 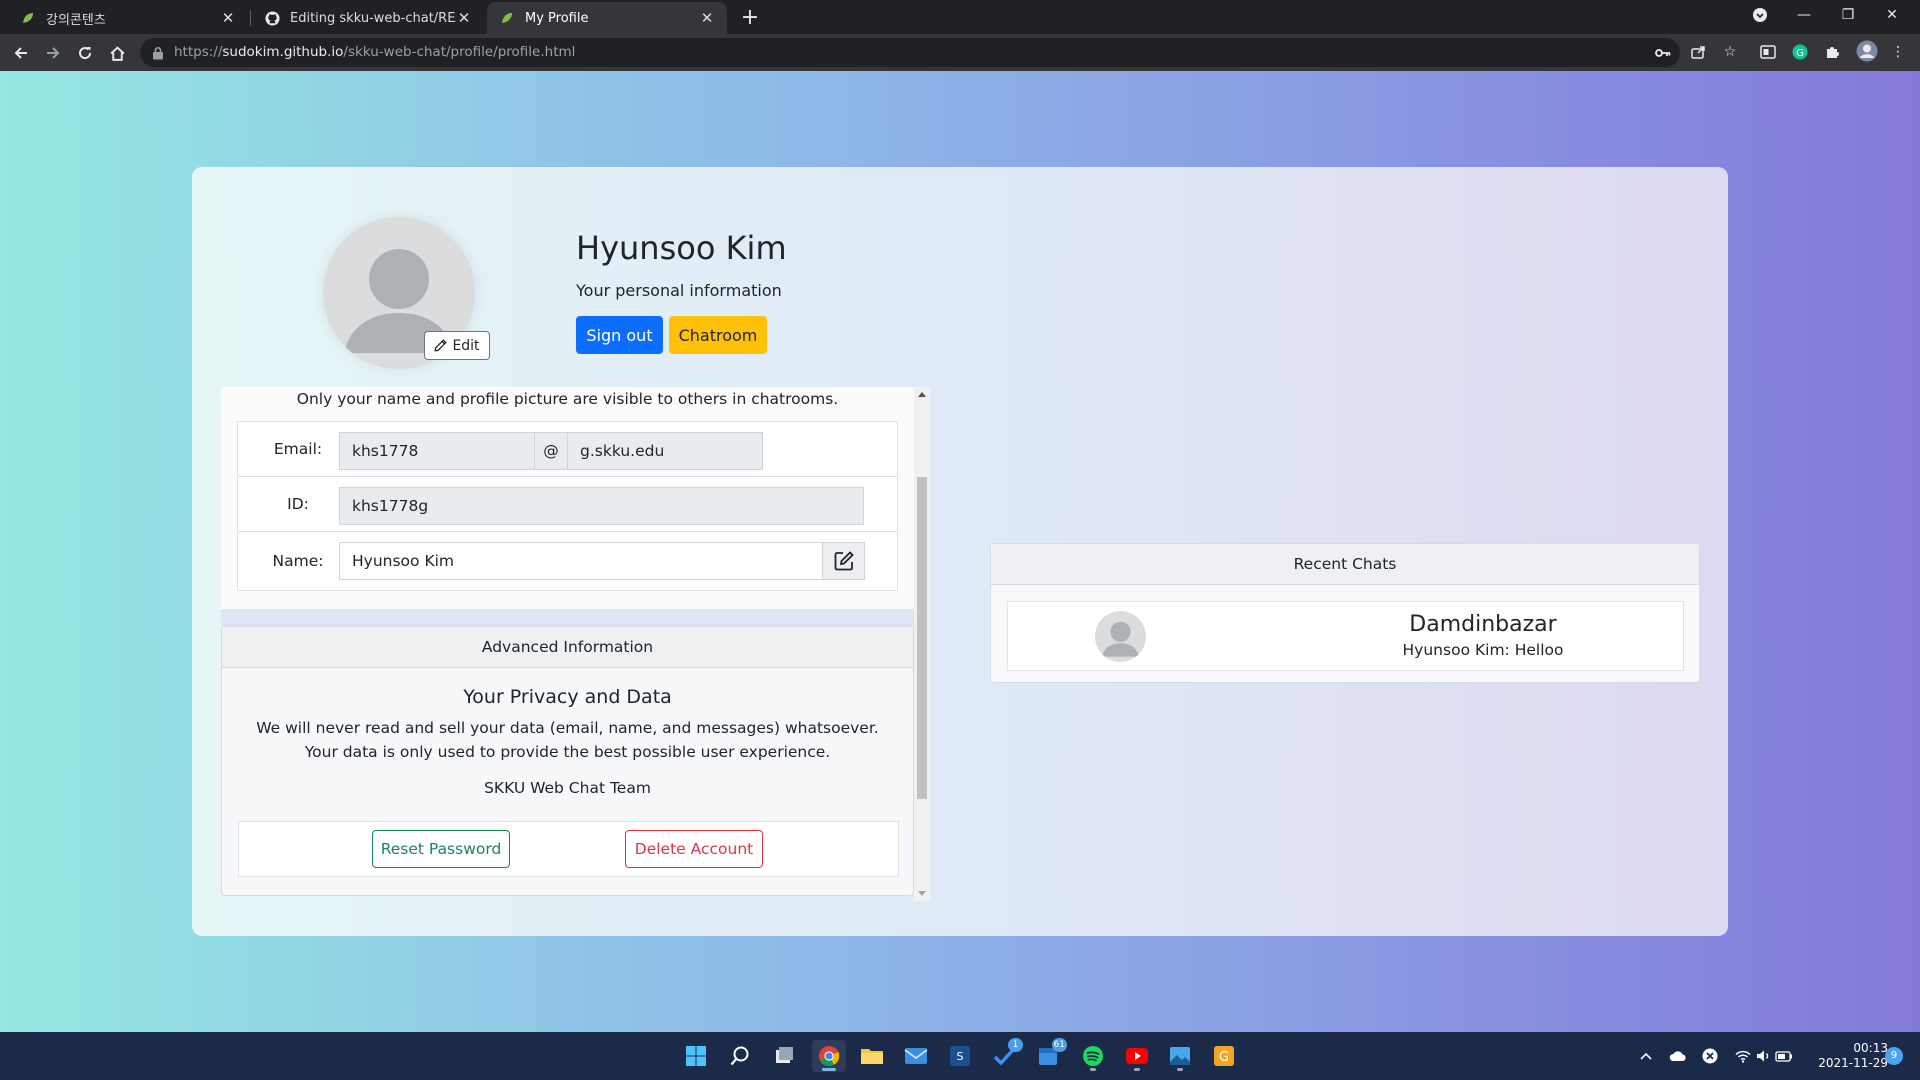 What do you see at coordinates (272, 18) in the screenshot?
I see `github-icon` at bounding box center [272, 18].